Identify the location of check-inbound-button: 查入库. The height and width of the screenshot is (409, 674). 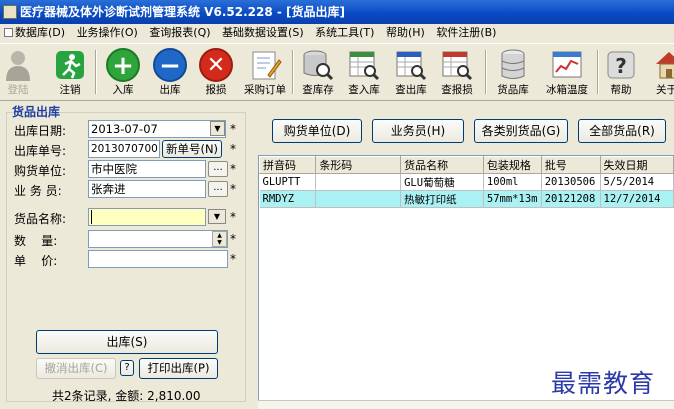
(364, 73).